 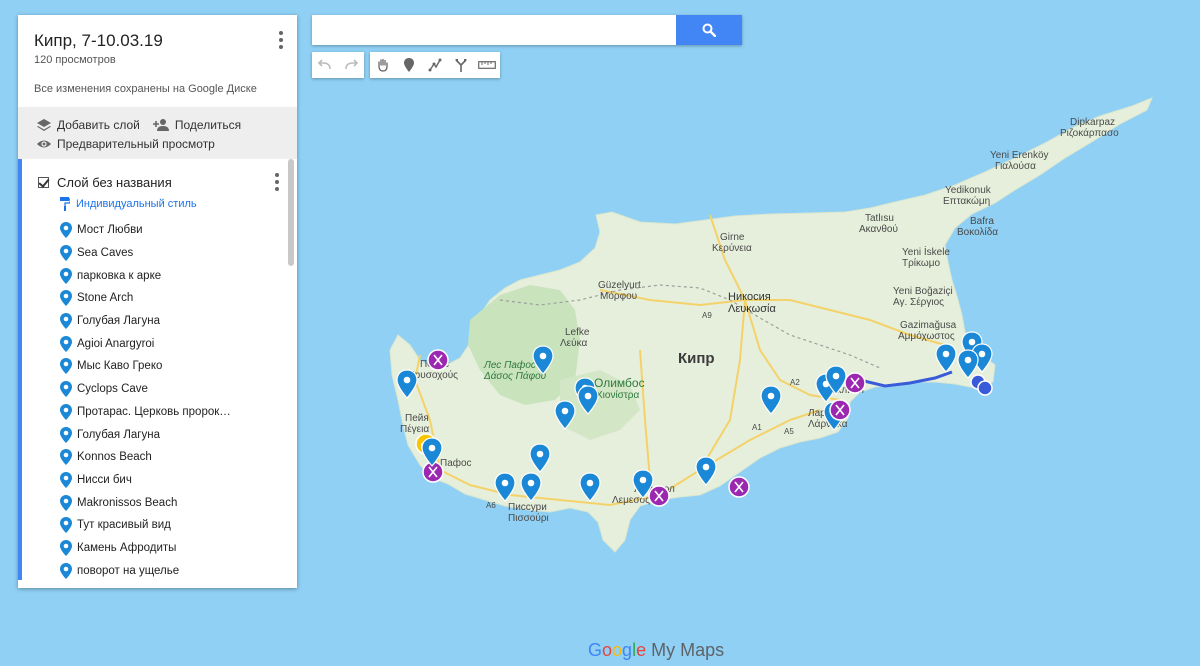 What do you see at coordinates (196, 125) in the screenshot?
I see `share-button: Поделиться` at bounding box center [196, 125].